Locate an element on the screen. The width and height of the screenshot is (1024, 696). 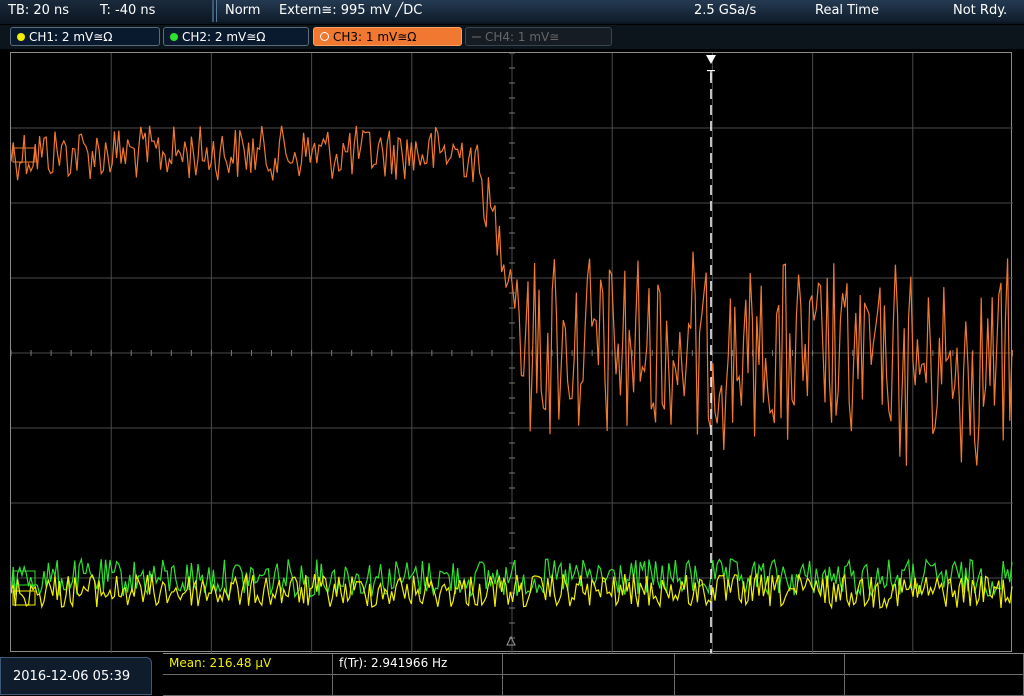
channel-4-off-icon is located at coordinates (476, 36).